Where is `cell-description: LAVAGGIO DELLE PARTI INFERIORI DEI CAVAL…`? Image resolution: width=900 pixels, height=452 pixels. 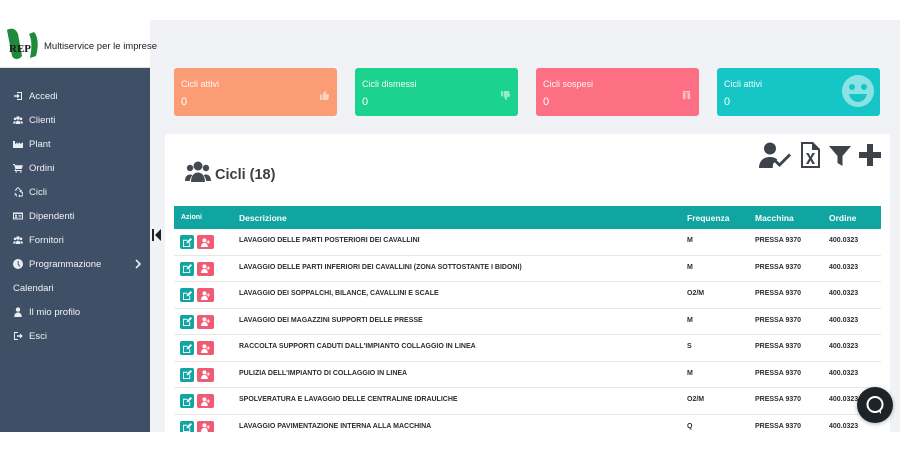 cell-description: LAVAGGIO DELLE PARTI INFERIORI DEI CAVAL… is located at coordinates (380, 267).